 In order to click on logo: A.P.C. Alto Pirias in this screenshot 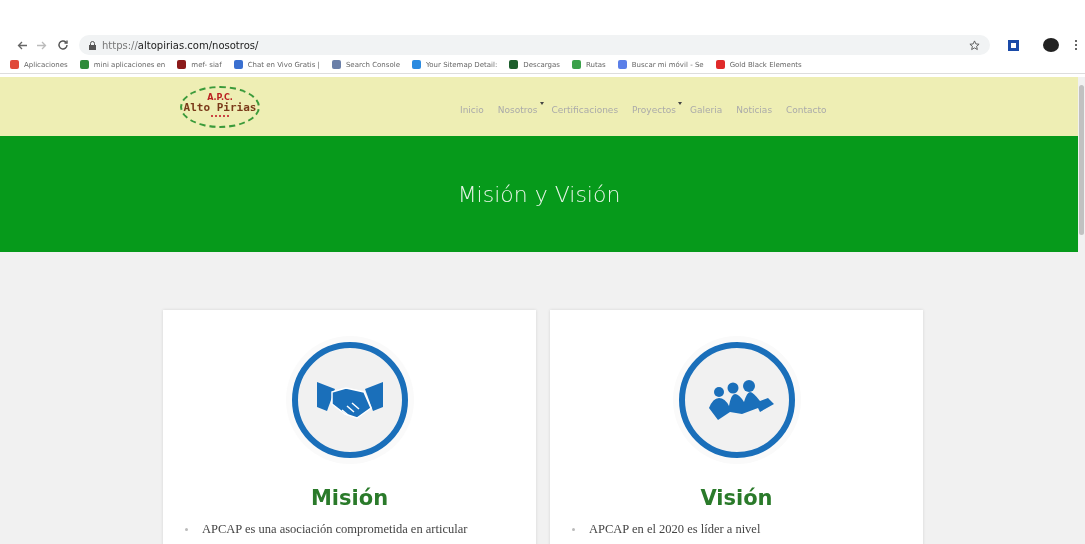, I will do `click(220, 106)`.